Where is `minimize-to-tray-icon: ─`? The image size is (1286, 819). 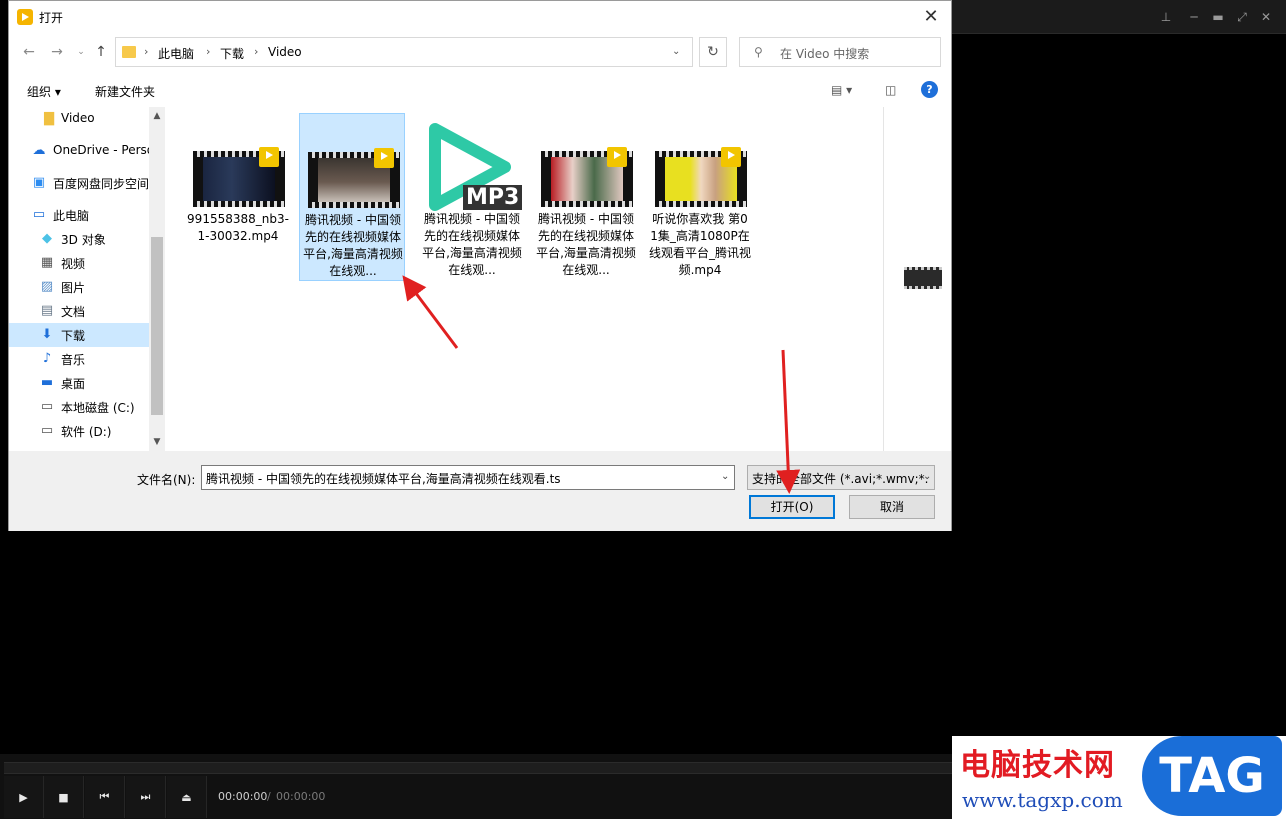
minimize-to-tray-icon: ─ is located at coordinates (1194, 17).